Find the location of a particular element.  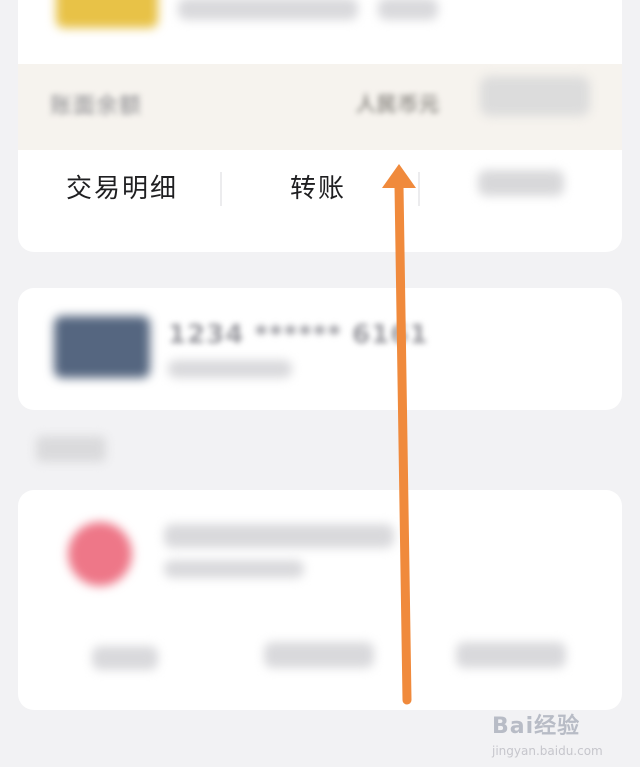

watermark-text: Bai经验 is located at coordinates (536, 726).